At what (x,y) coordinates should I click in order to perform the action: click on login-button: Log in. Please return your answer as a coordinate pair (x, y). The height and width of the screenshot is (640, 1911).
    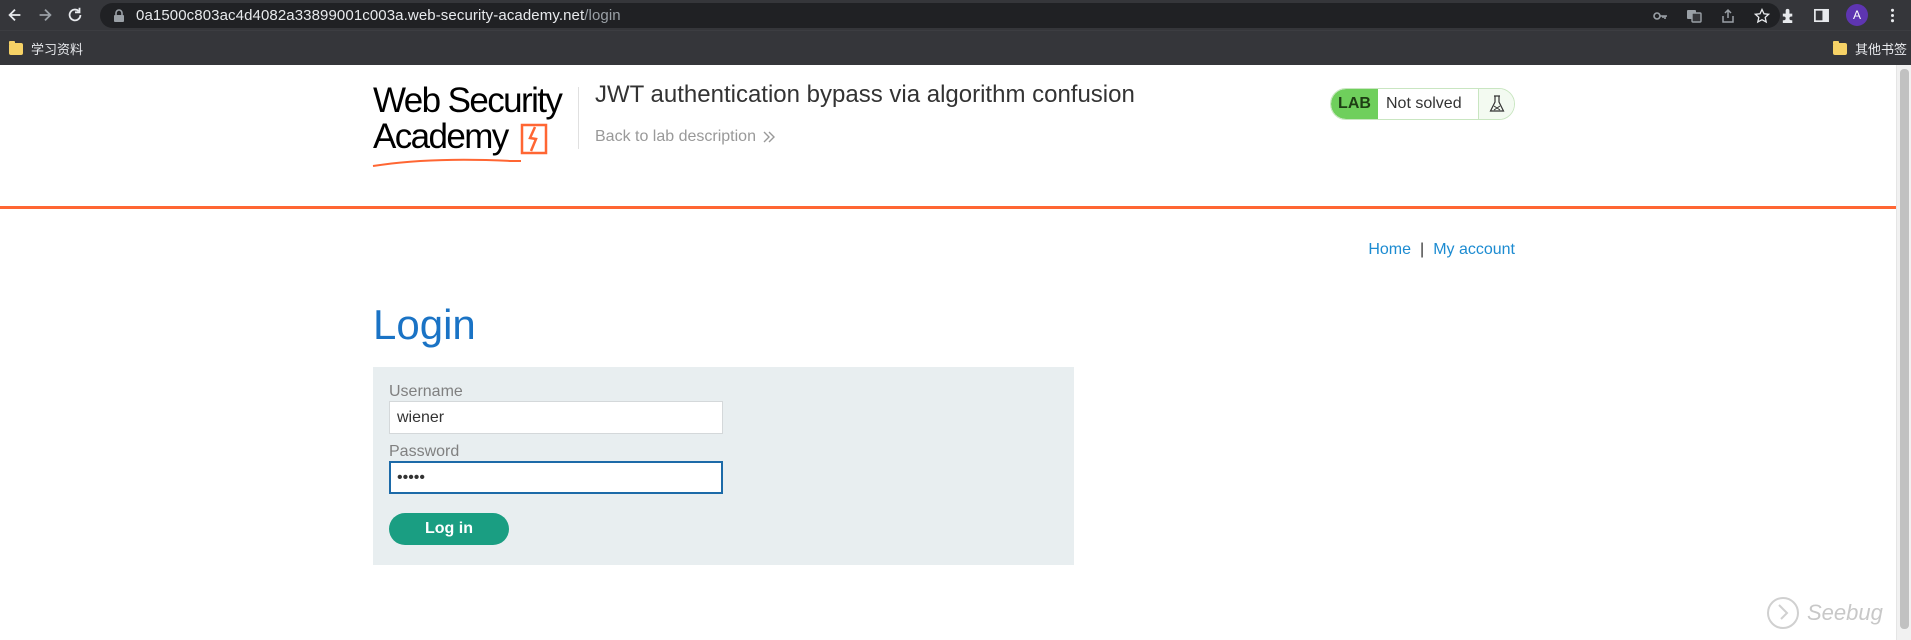
    Looking at the image, I should click on (449, 529).